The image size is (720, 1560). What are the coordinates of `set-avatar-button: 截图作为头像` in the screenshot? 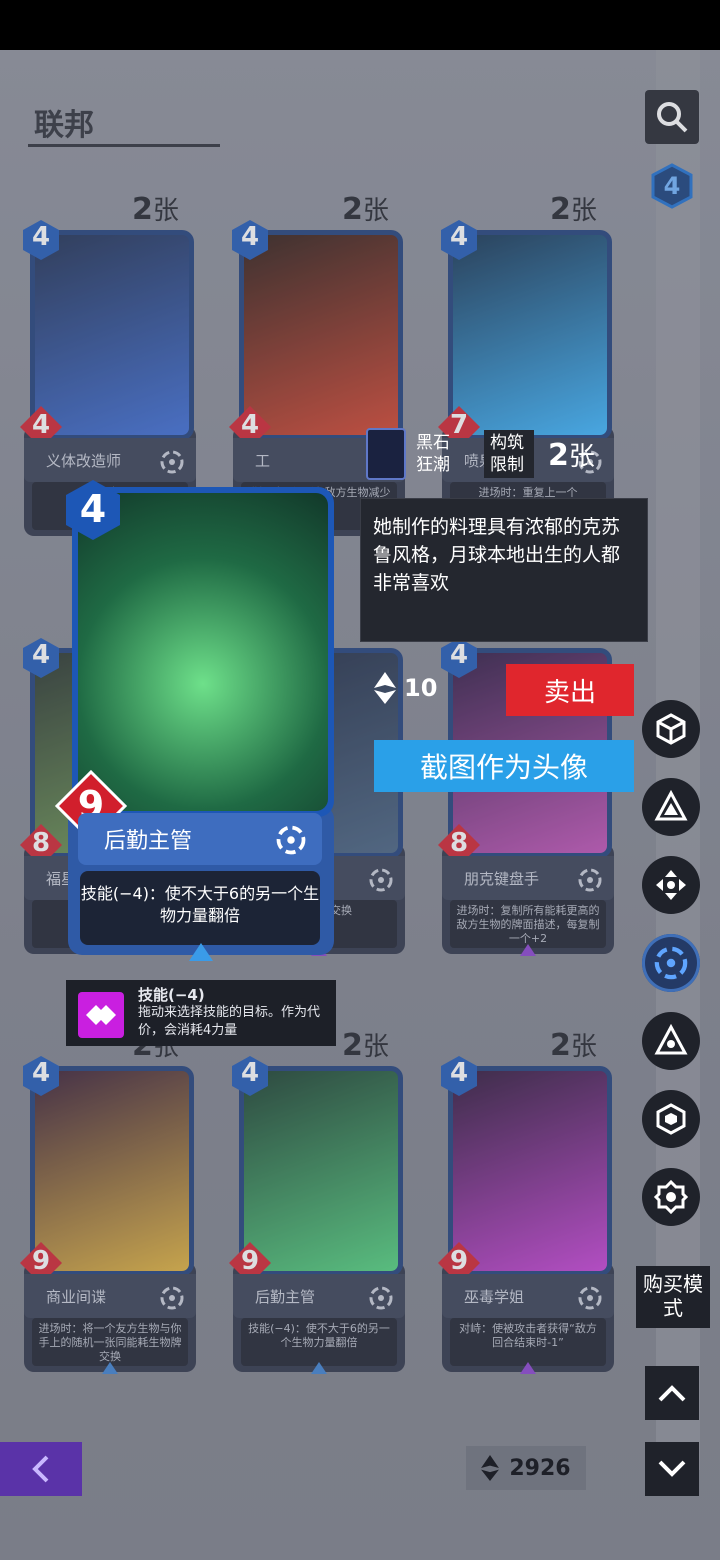 It's located at (504, 766).